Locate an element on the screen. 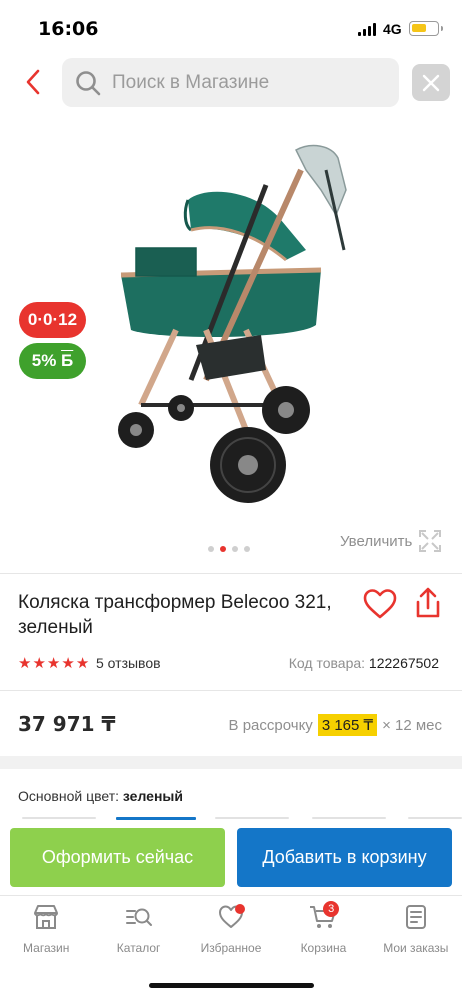  zoom-button: Увеличить is located at coordinates (391, 541).